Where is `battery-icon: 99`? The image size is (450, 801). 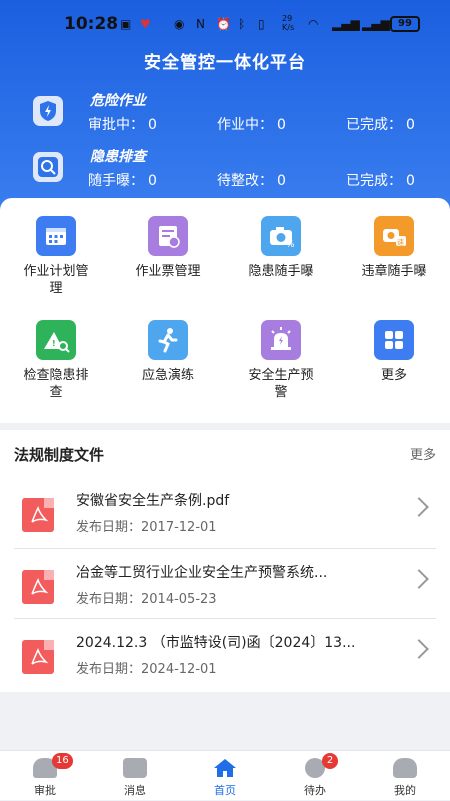 battery-icon: 99 is located at coordinates (405, 24).